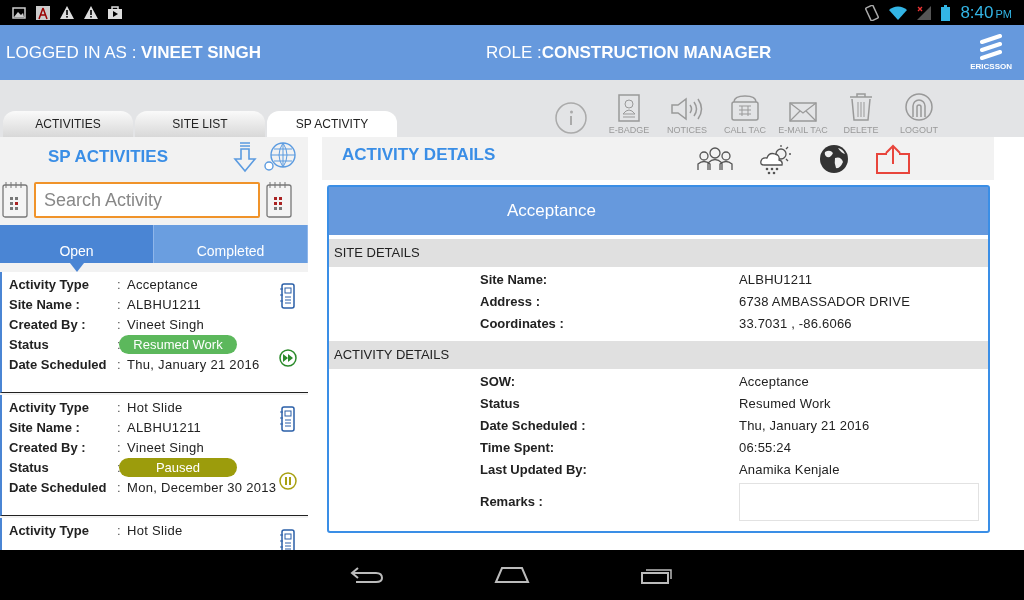 This screenshot has width=1024, height=600. I want to click on recent-apps-icon, so click(657, 575).